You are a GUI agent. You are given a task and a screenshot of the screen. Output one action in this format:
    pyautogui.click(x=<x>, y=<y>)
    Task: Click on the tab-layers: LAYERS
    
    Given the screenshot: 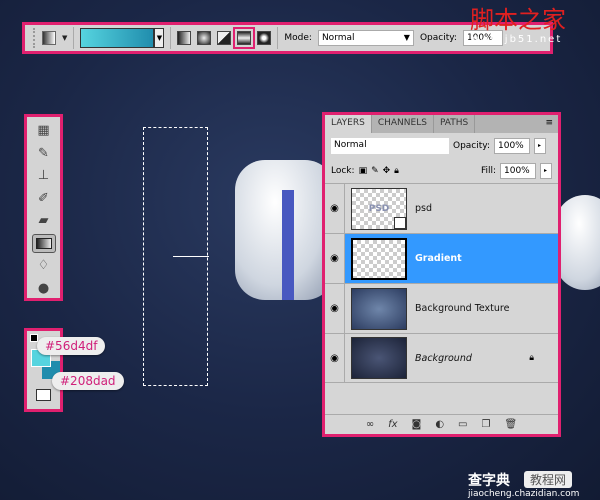 What is the action you would take?
    pyautogui.click(x=348, y=124)
    